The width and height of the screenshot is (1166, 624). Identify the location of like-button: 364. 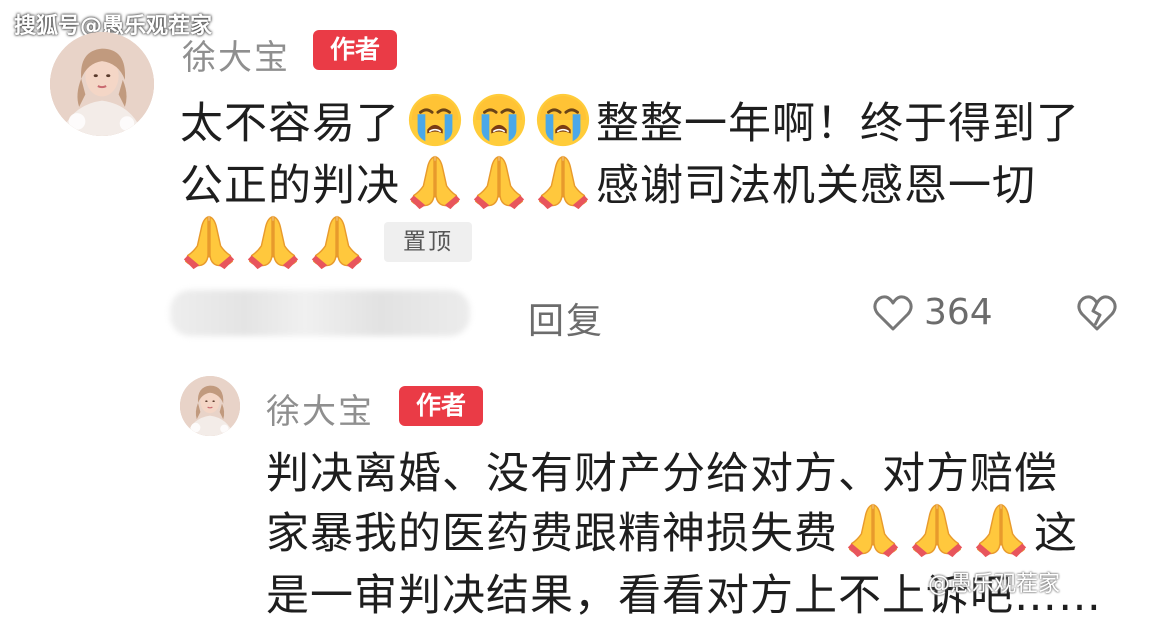
(932, 312).